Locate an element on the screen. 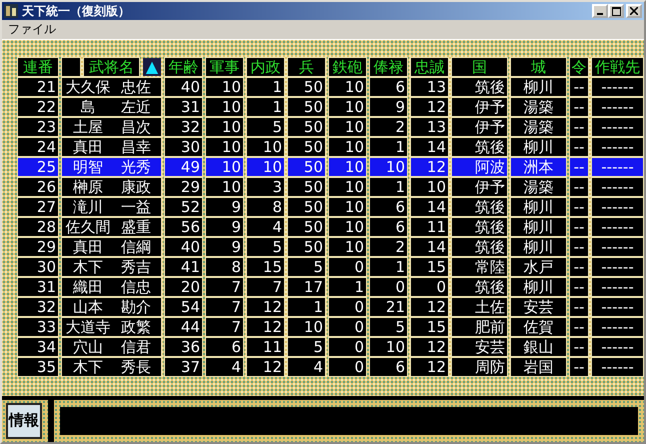 The image size is (646, 444). name-cell: 真田 昌幸 is located at coordinates (111, 147).